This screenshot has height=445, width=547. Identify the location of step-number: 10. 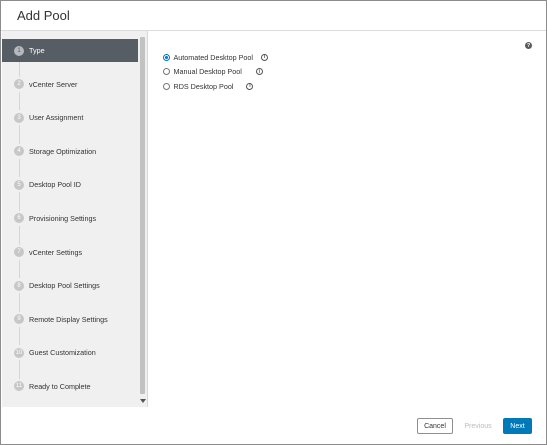
(19, 352).